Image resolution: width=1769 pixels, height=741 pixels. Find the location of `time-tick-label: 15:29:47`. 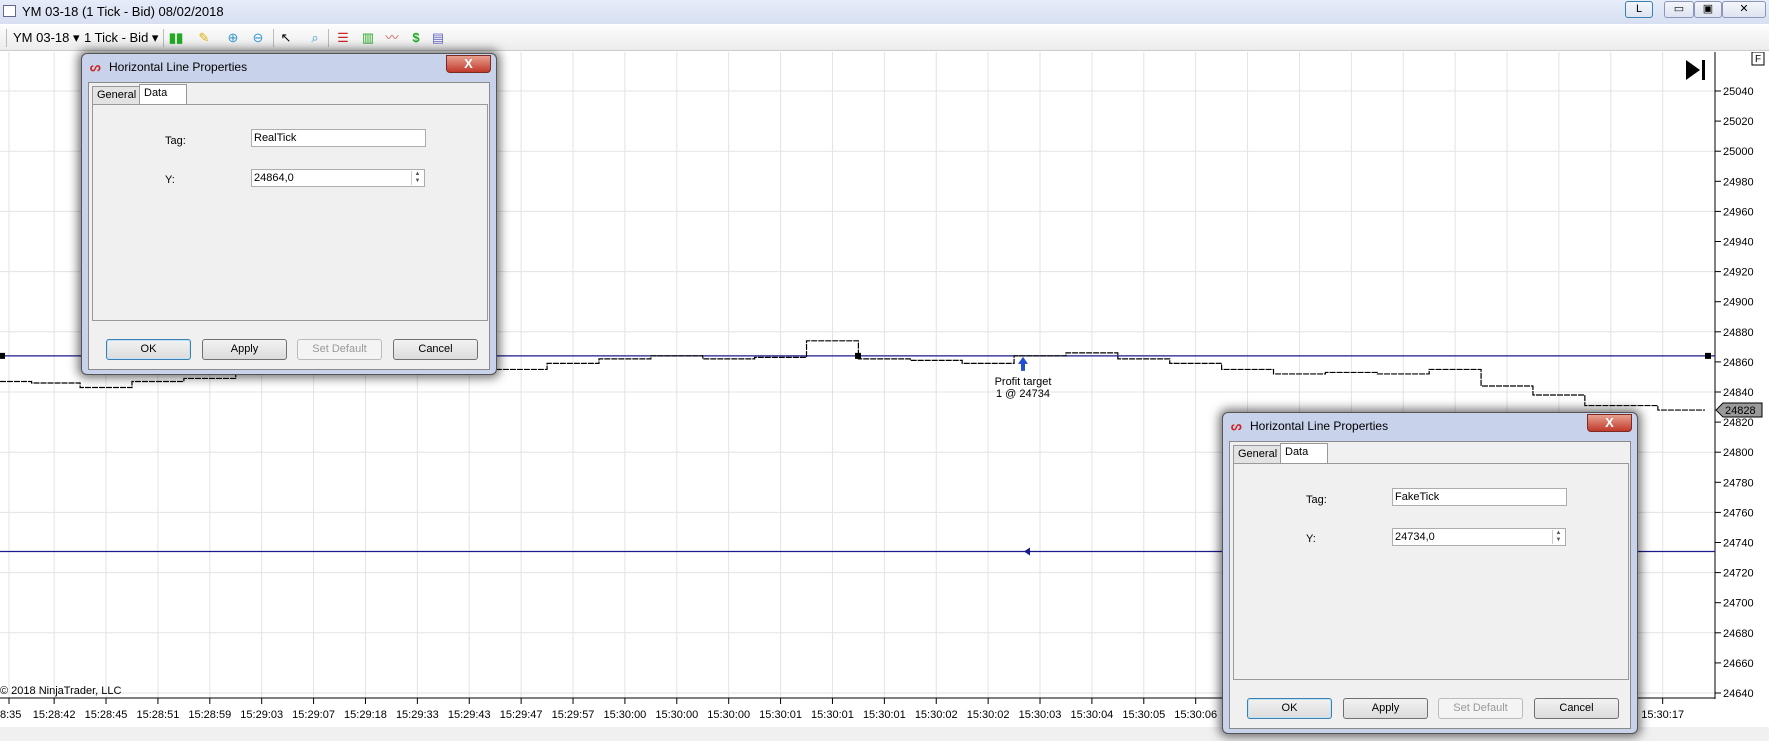

time-tick-label: 15:29:47 is located at coordinates (521, 715).